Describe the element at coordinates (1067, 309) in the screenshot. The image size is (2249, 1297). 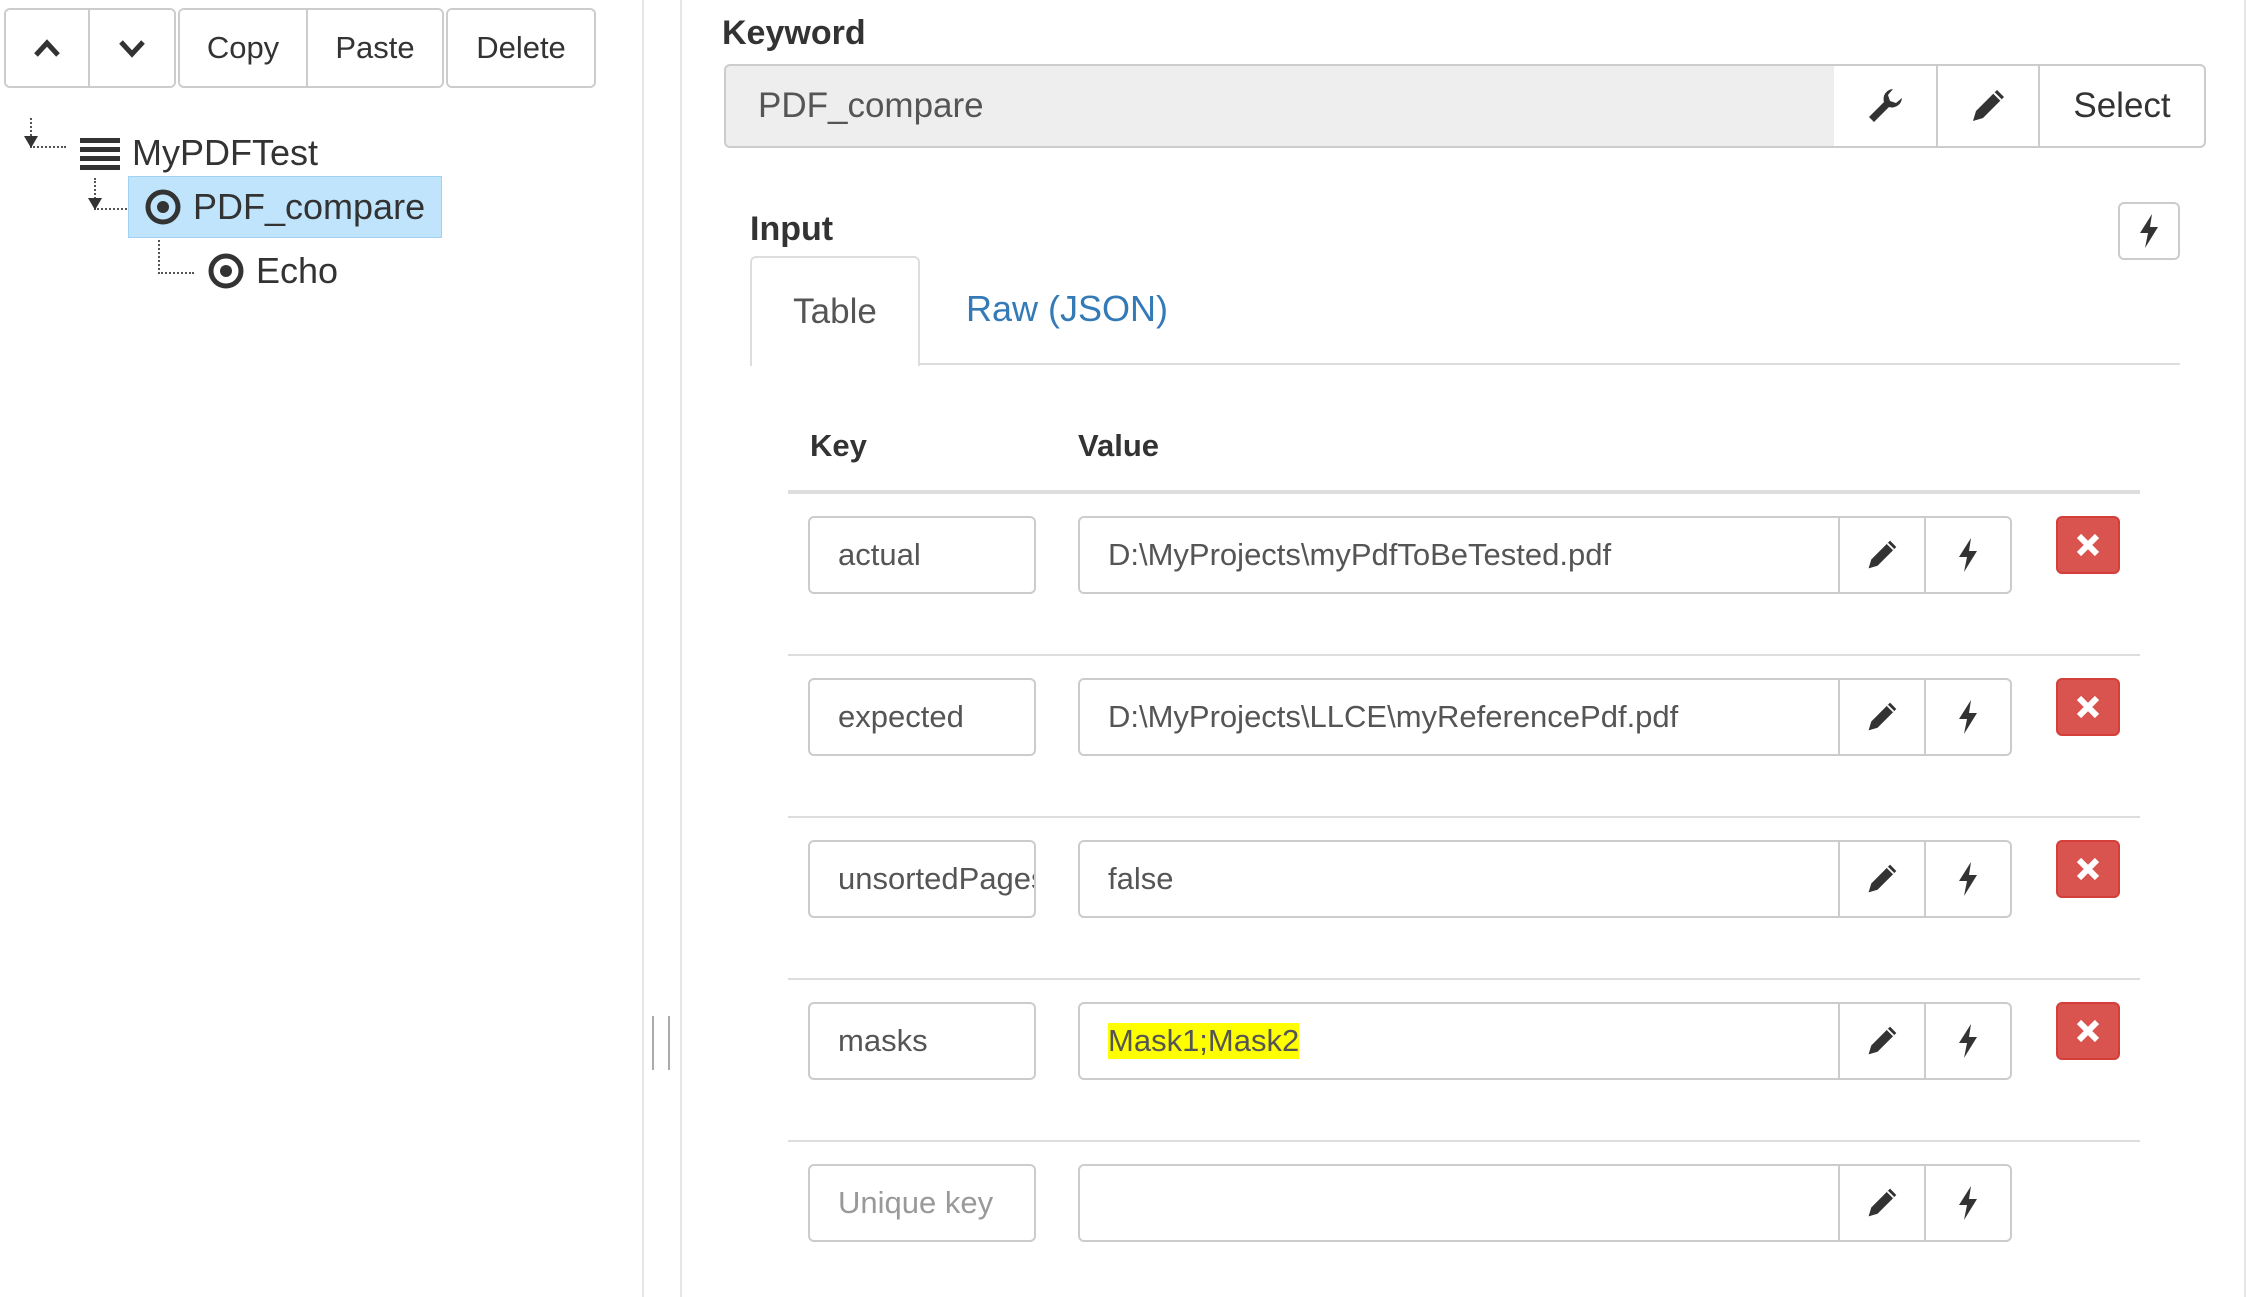
I see `tab-raw-json: Raw (JSON)` at that location.